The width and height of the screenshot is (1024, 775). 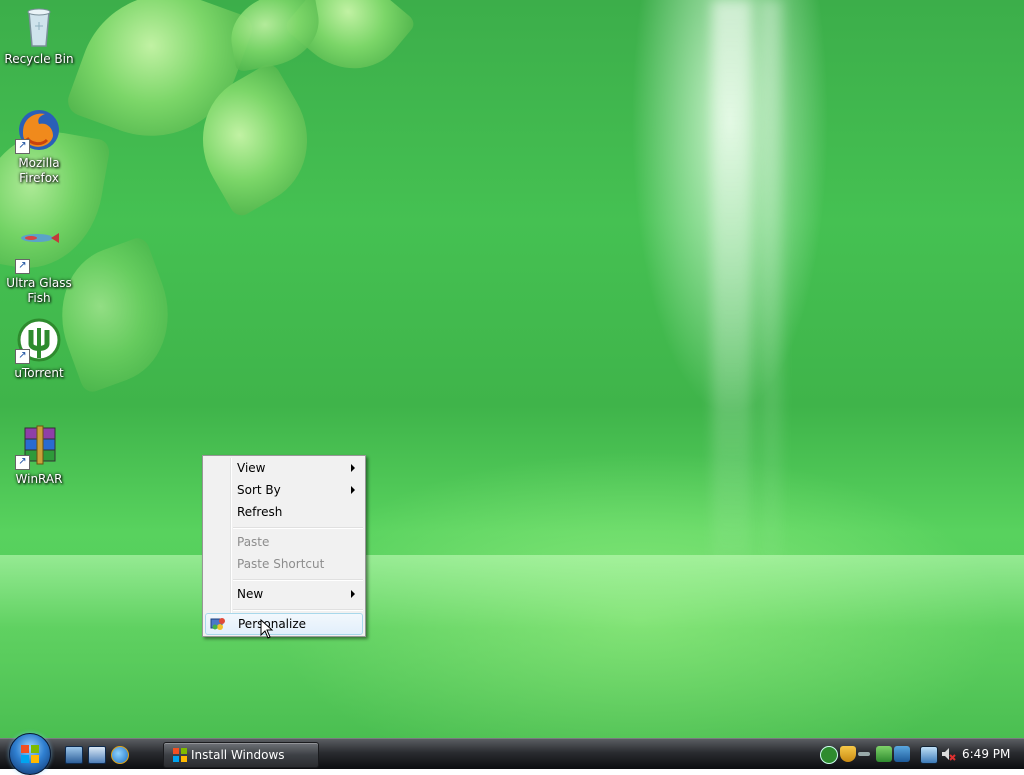 I want to click on taskbar-button-install-windows: Install Windows, so click(x=241, y=755).